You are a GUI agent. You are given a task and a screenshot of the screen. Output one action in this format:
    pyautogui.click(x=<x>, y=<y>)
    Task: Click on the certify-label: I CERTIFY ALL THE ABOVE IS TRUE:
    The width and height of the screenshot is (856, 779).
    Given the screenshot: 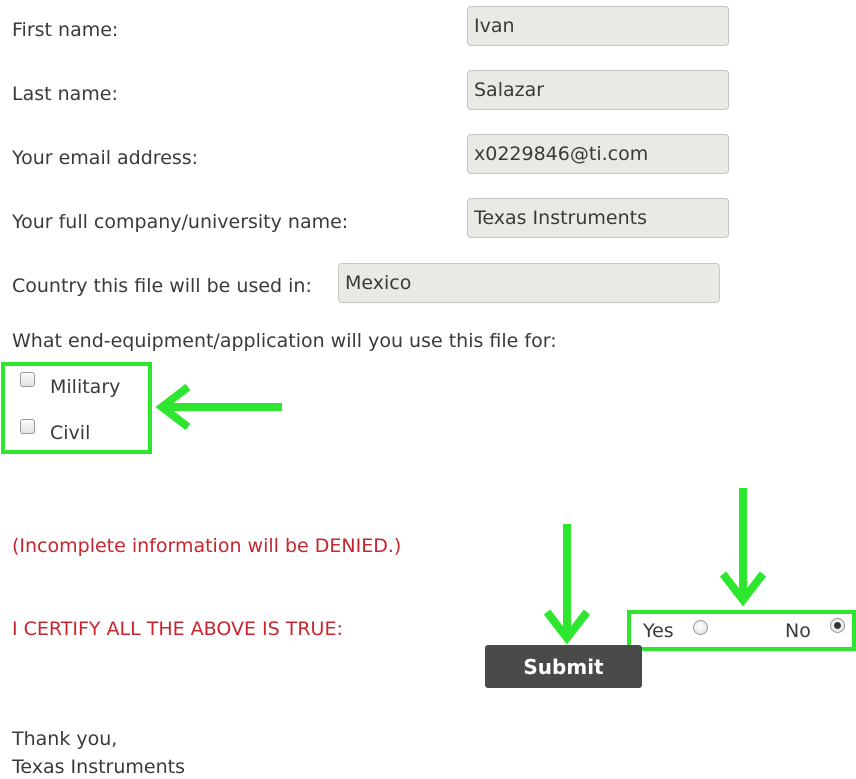 What is the action you would take?
    pyautogui.click(x=177, y=629)
    